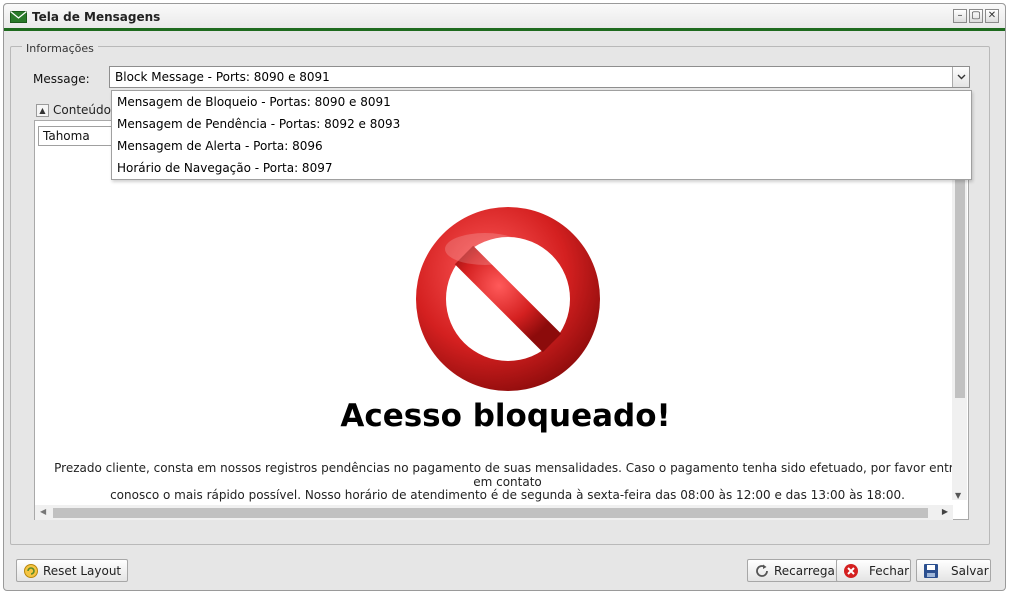 The height and width of the screenshot is (596, 1011). I want to click on close-icon: ✕, so click(992, 15).